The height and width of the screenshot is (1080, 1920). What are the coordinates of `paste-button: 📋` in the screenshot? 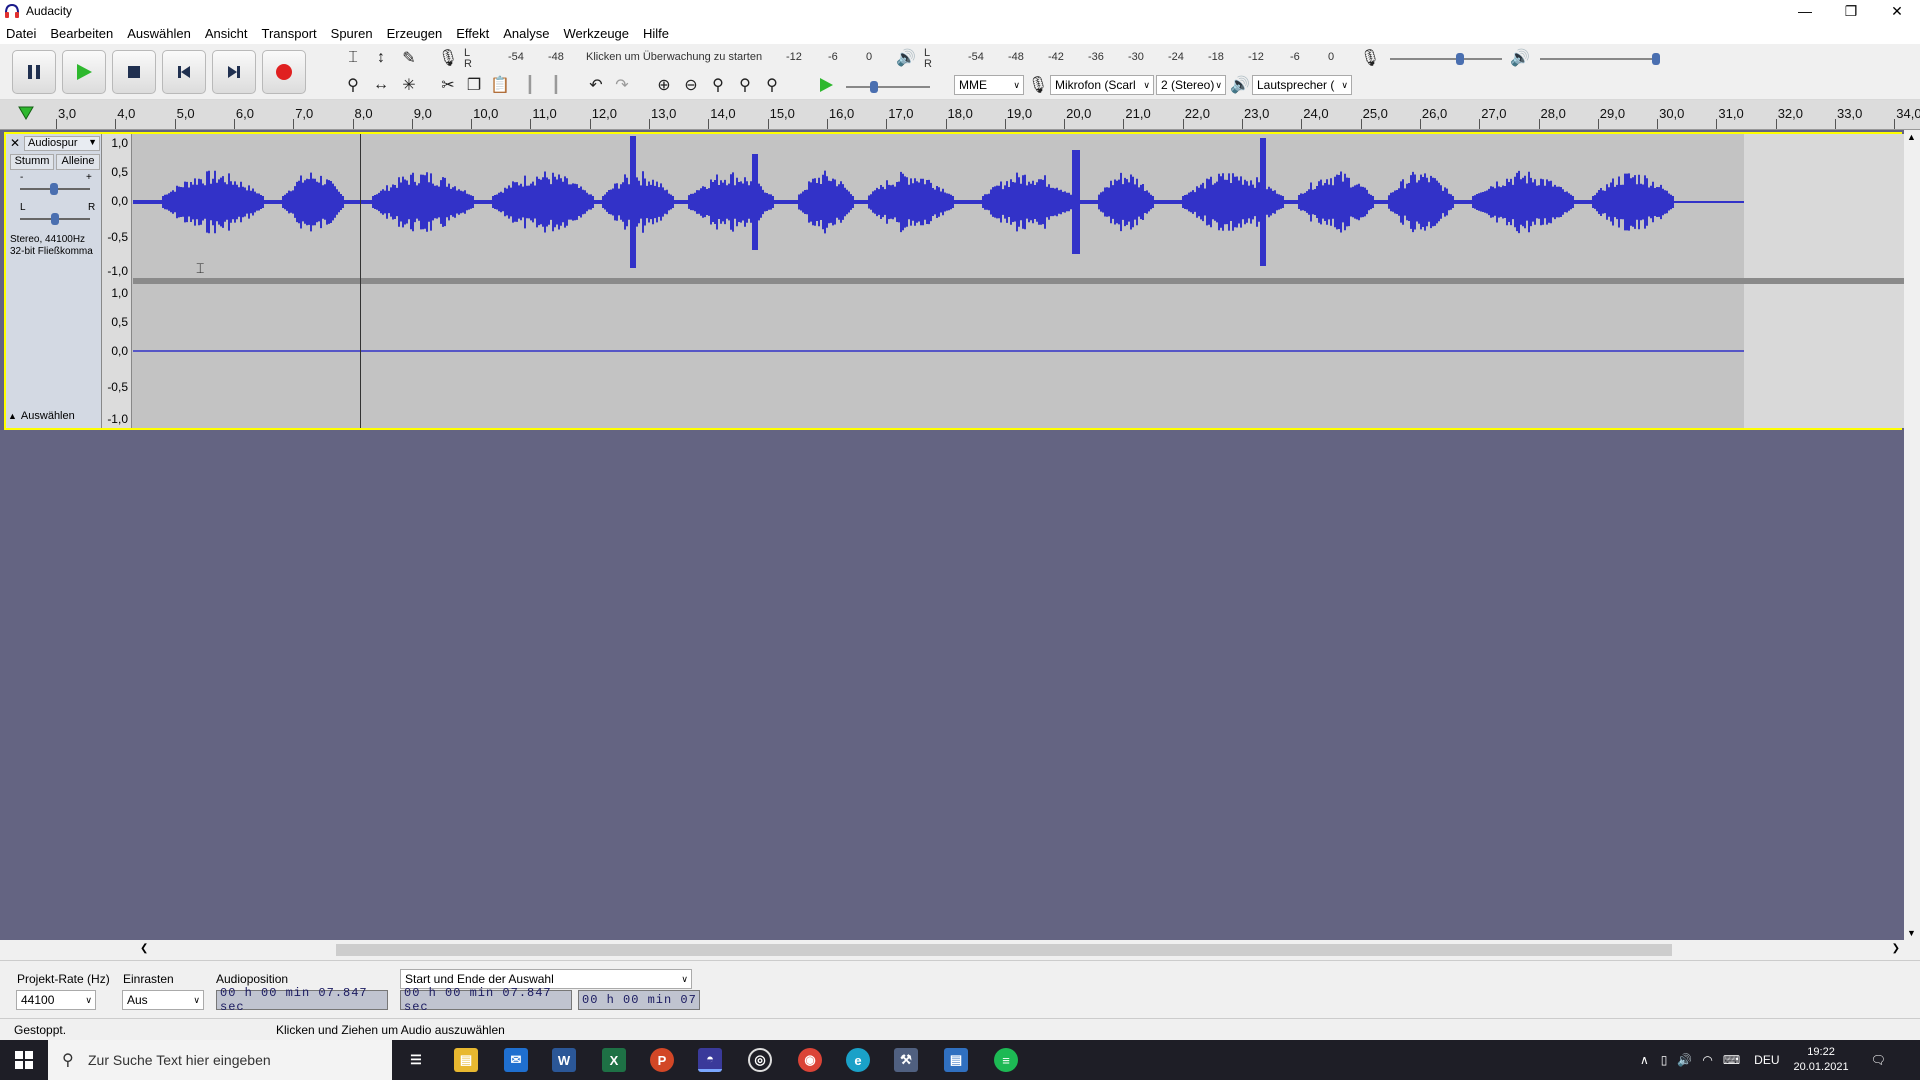 It's located at (500, 85).